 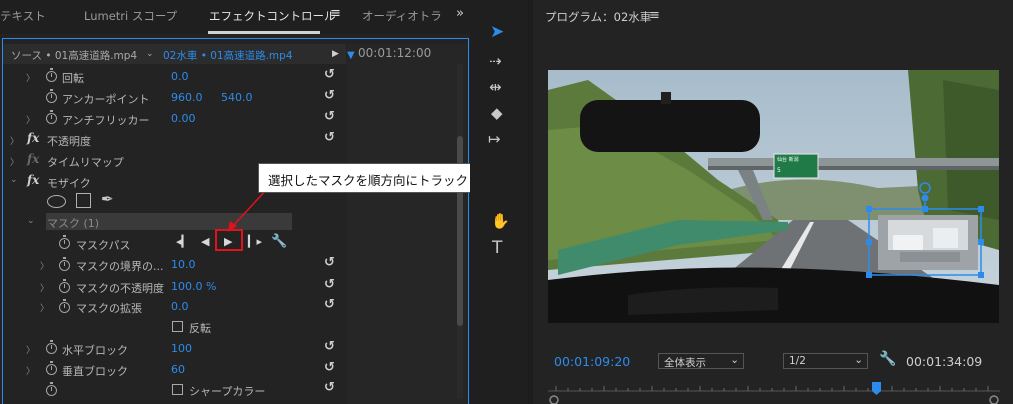 I want to click on resolution-value: 1/2, so click(x=797, y=361).